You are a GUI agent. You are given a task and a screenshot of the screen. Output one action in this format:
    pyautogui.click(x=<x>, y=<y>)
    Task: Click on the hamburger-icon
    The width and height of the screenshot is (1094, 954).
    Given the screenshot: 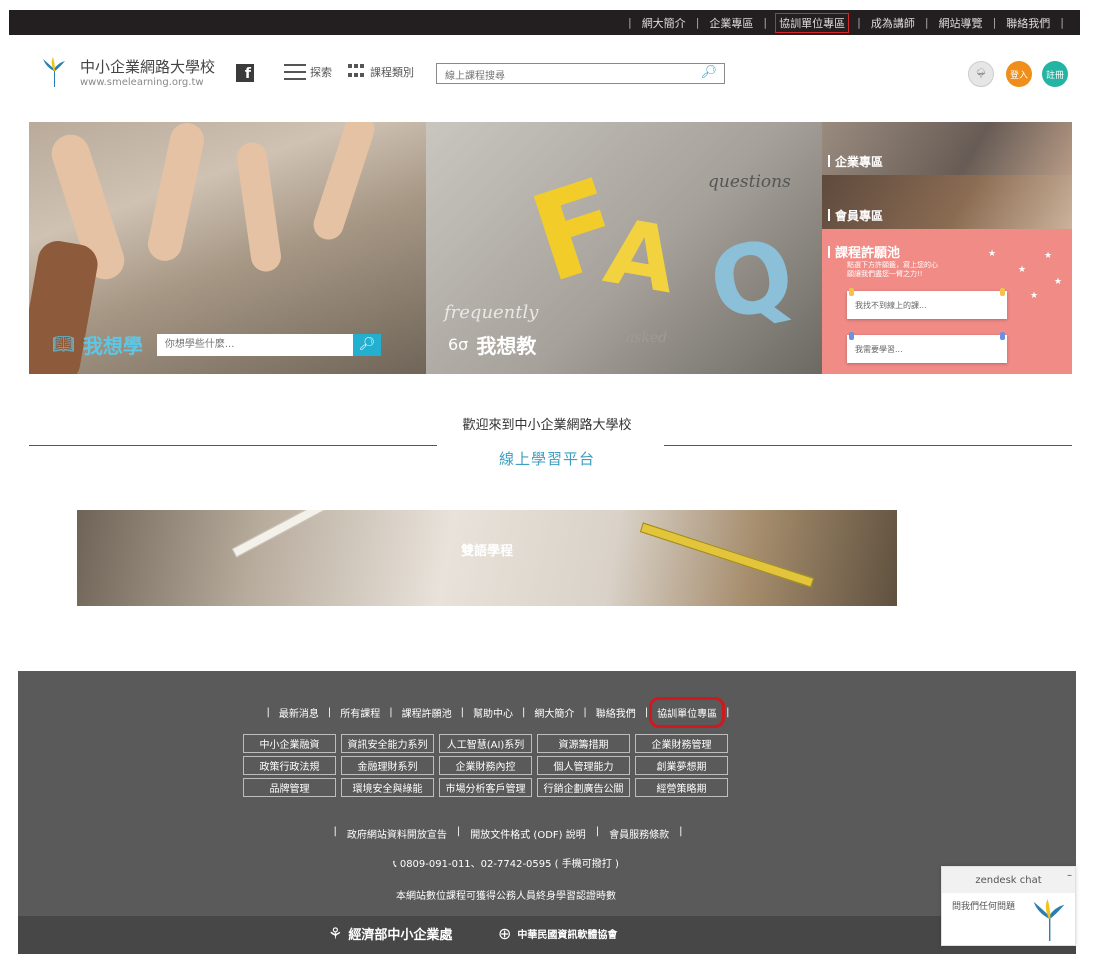 What is the action you would take?
    pyautogui.click(x=295, y=72)
    